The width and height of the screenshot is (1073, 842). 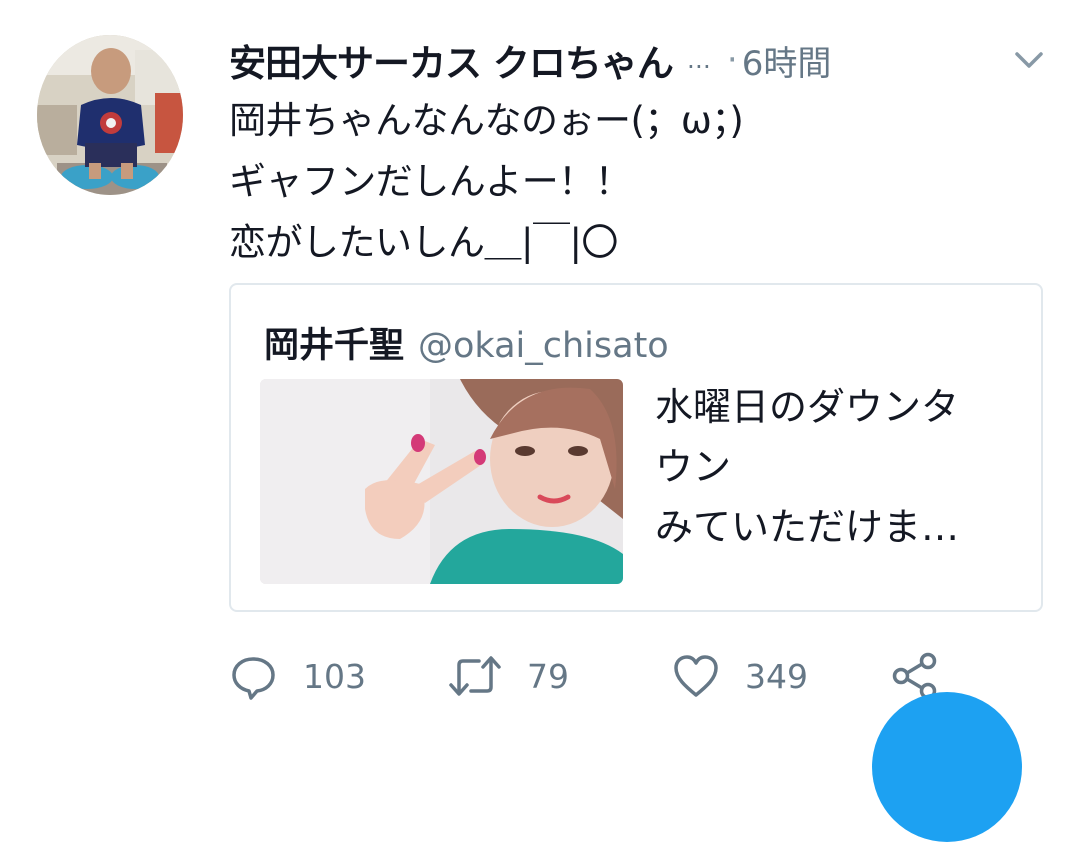 What do you see at coordinates (693, 467) in the screenshot?
I see `quoted-text-line: ウン` at bounding box center [693, 467].